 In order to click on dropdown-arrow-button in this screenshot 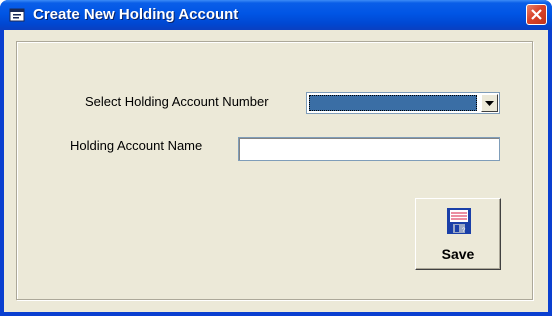, I will do `click(489, 103)`.